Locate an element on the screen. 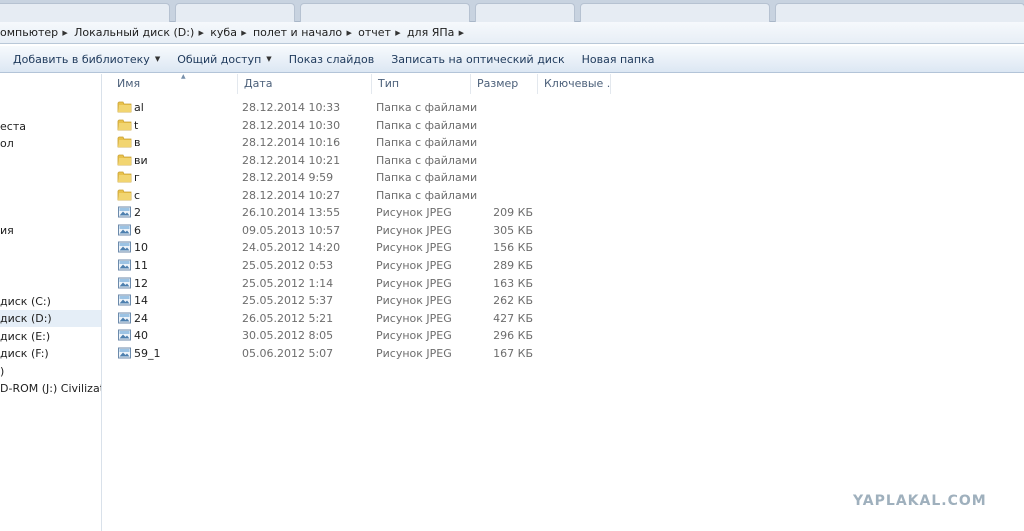 The height and width of the screenshot is (531, 1024). nav-item-drive-f: диск (F:) is located at coordinates (24, 353).